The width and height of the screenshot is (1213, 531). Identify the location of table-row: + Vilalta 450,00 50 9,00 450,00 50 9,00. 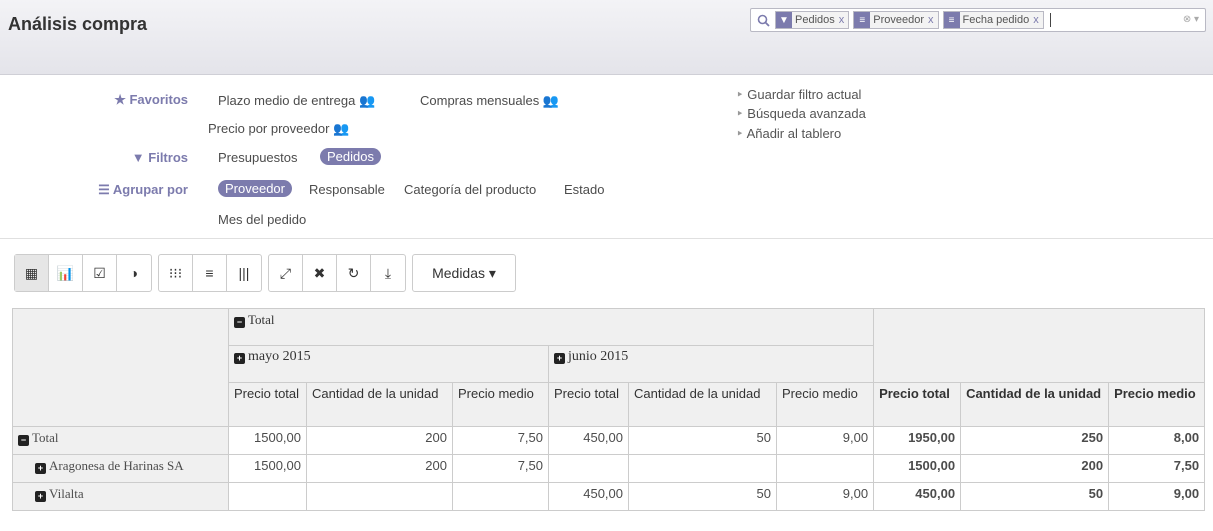
(609, 496).